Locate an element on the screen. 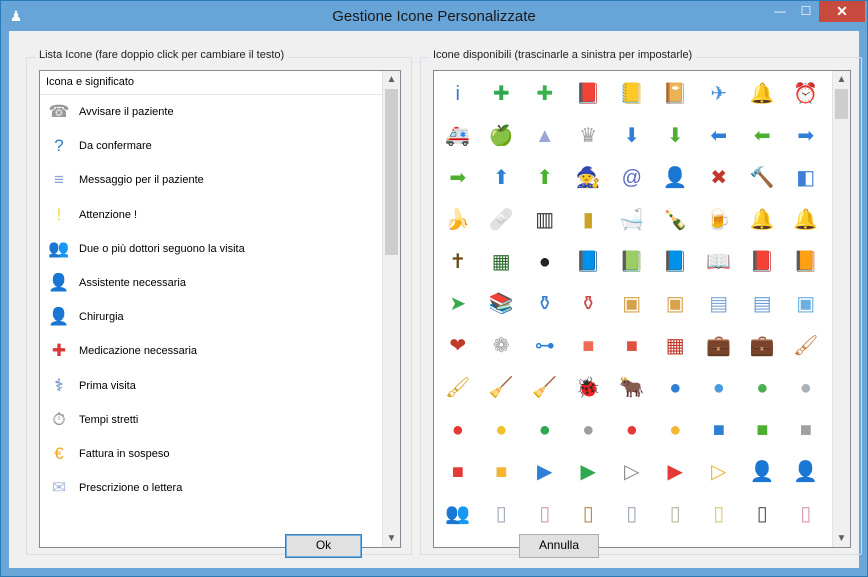  icon-cell: 🐞 is located at coordinates (589, 388).